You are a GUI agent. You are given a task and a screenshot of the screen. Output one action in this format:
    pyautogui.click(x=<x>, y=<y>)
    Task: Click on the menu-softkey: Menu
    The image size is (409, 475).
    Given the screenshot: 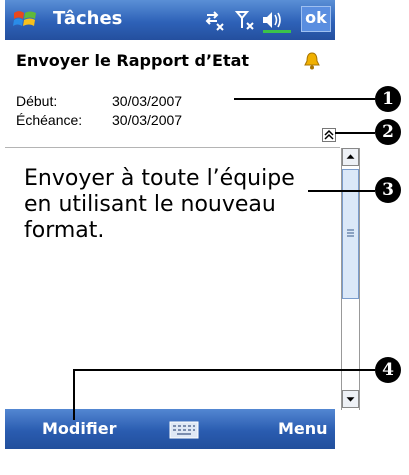 What is the action you would take?
    pyautogui.click(x=303, y=428)
    